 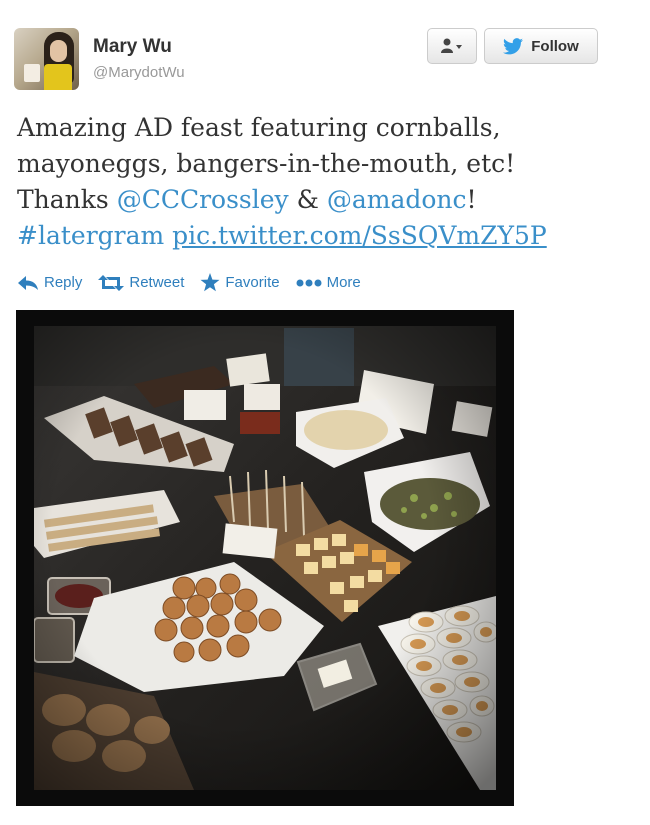 What do you see at coordinates (397, 199) in the screenshot?
I see `mention-link: @amadonc` at bounding box center [397, 199].